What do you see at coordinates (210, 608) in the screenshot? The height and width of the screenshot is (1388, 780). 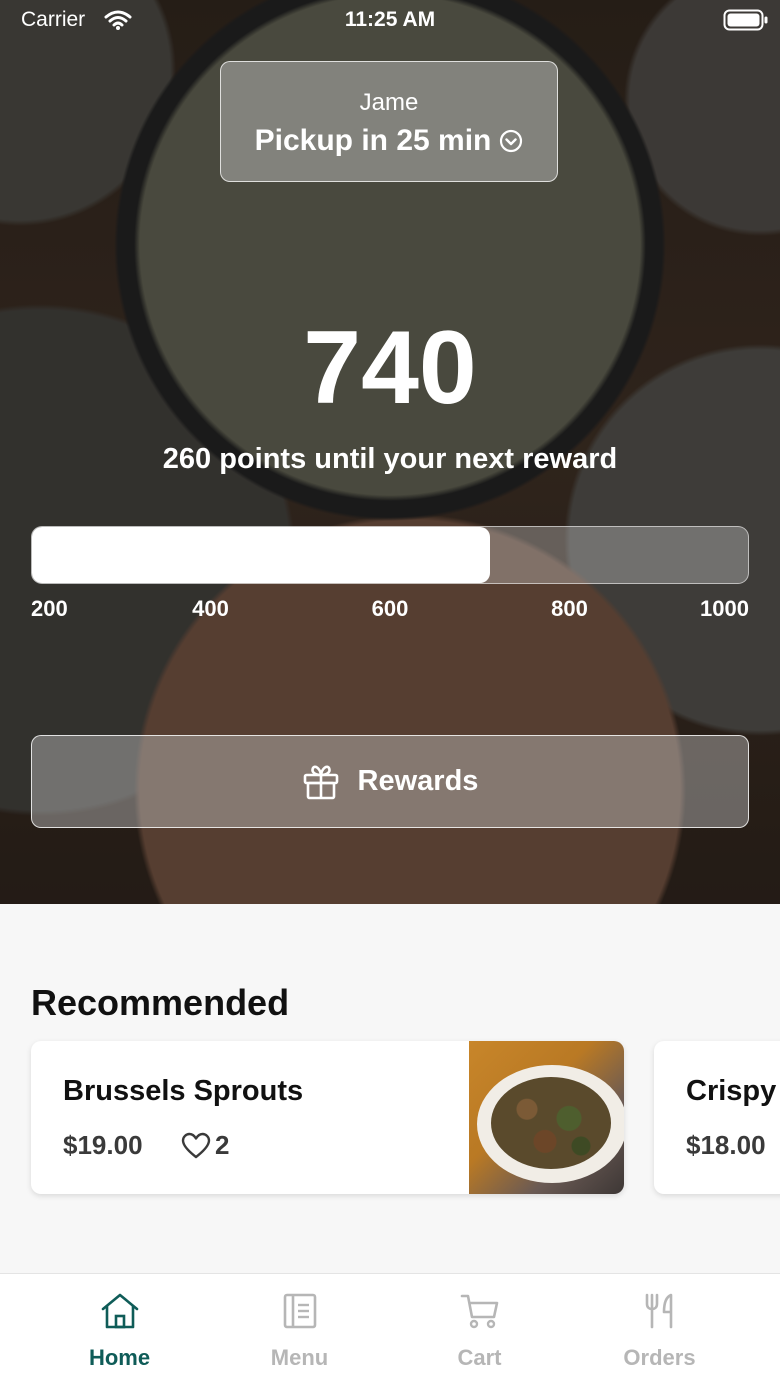 I see `progress-tick-label: 400` at bounding box center [210, 608].